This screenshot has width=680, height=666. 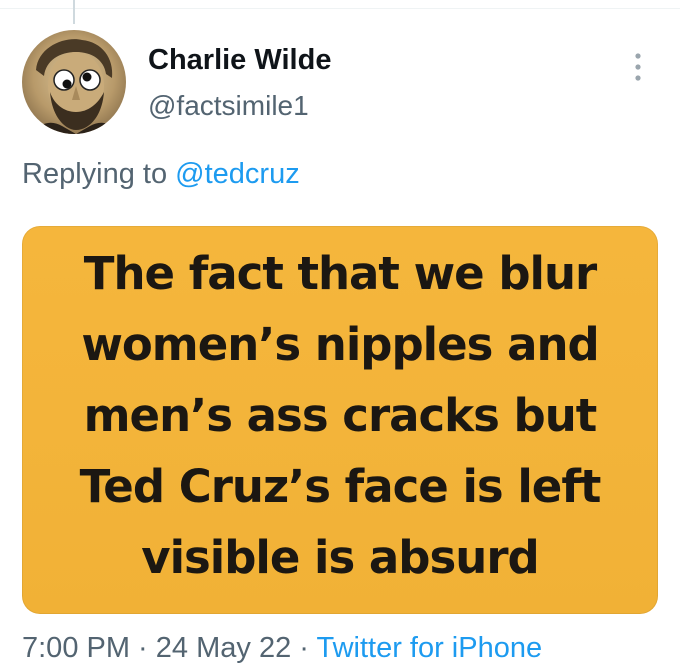 I want to click on replying-mention-link: @tedcruz, so click(x=237, y=174).